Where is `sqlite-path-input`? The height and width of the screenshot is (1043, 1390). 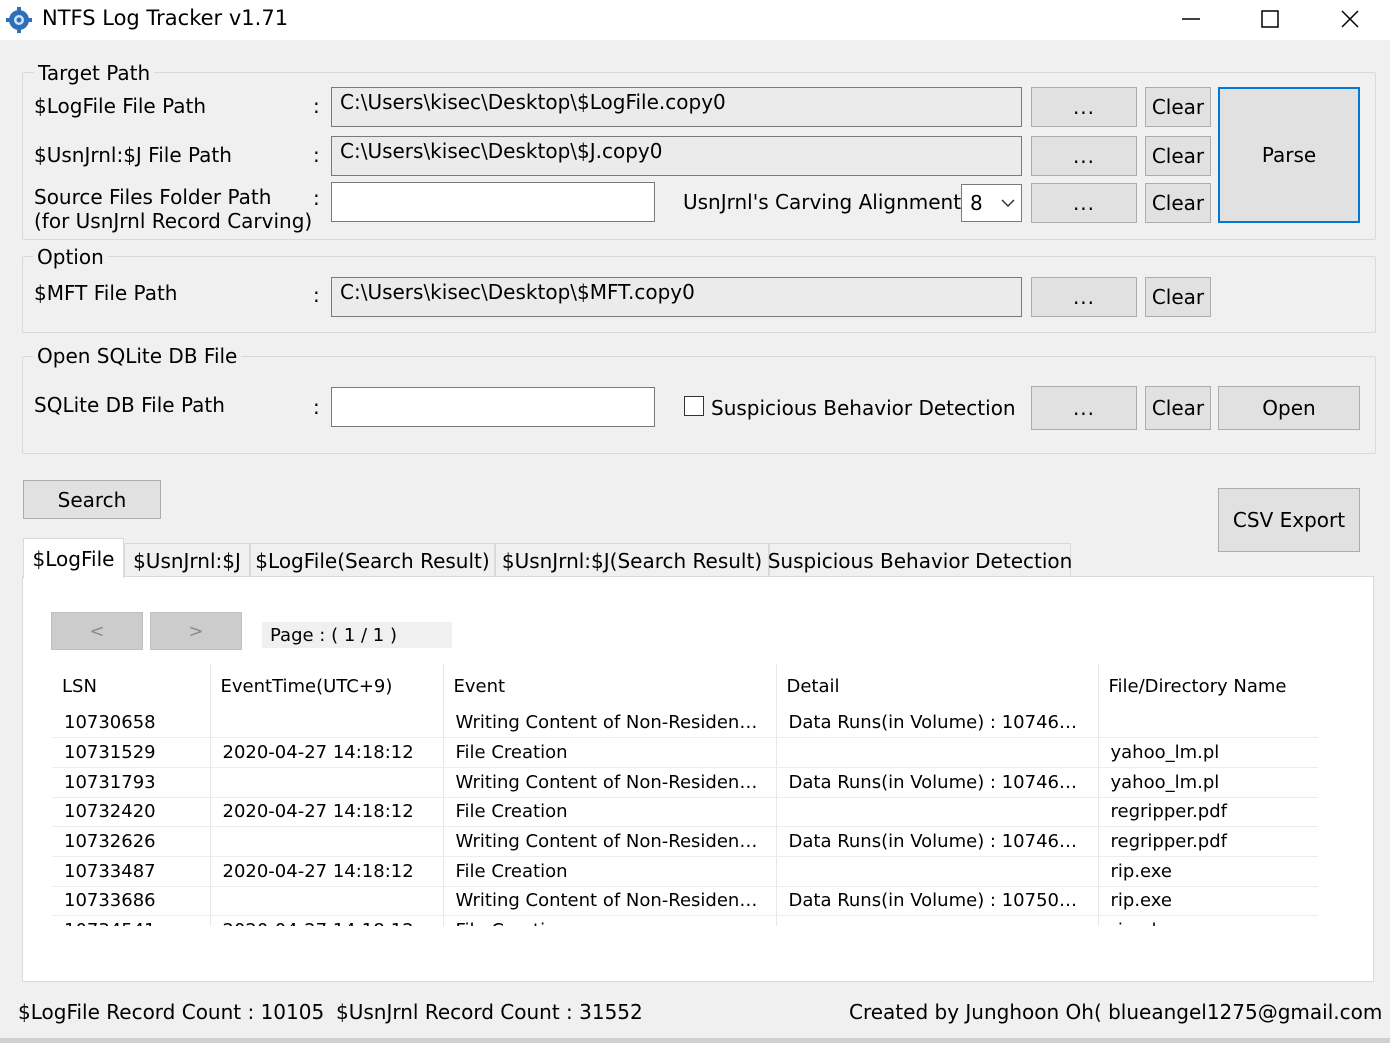
sqlite-path-input is located at coordinates (493, 407).